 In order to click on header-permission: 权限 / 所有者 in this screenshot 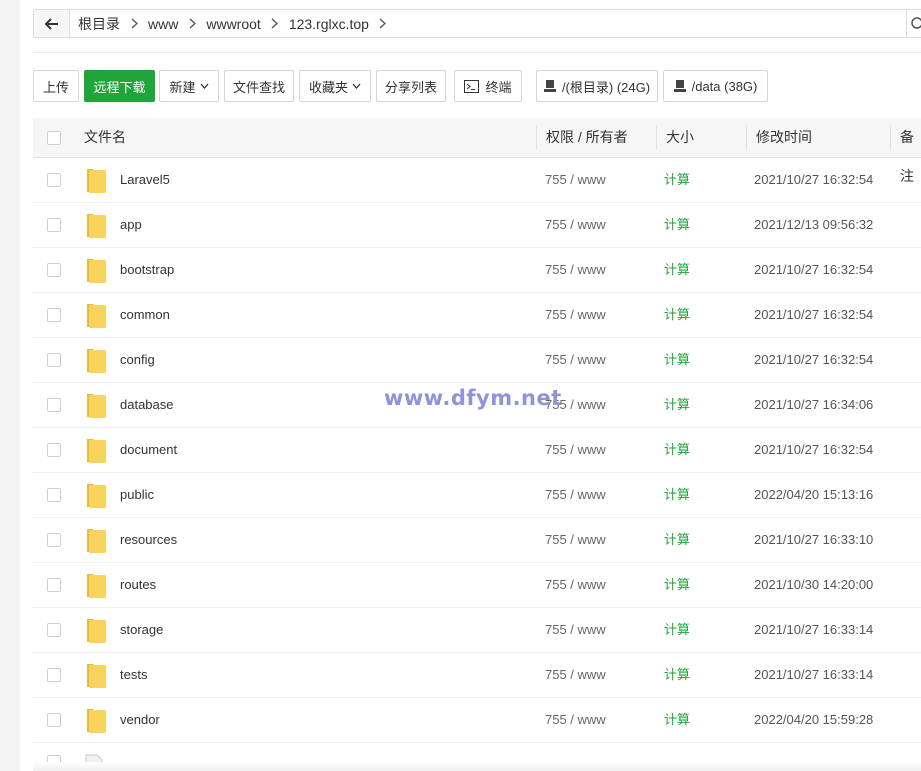, I will do `click(587, 137)`.